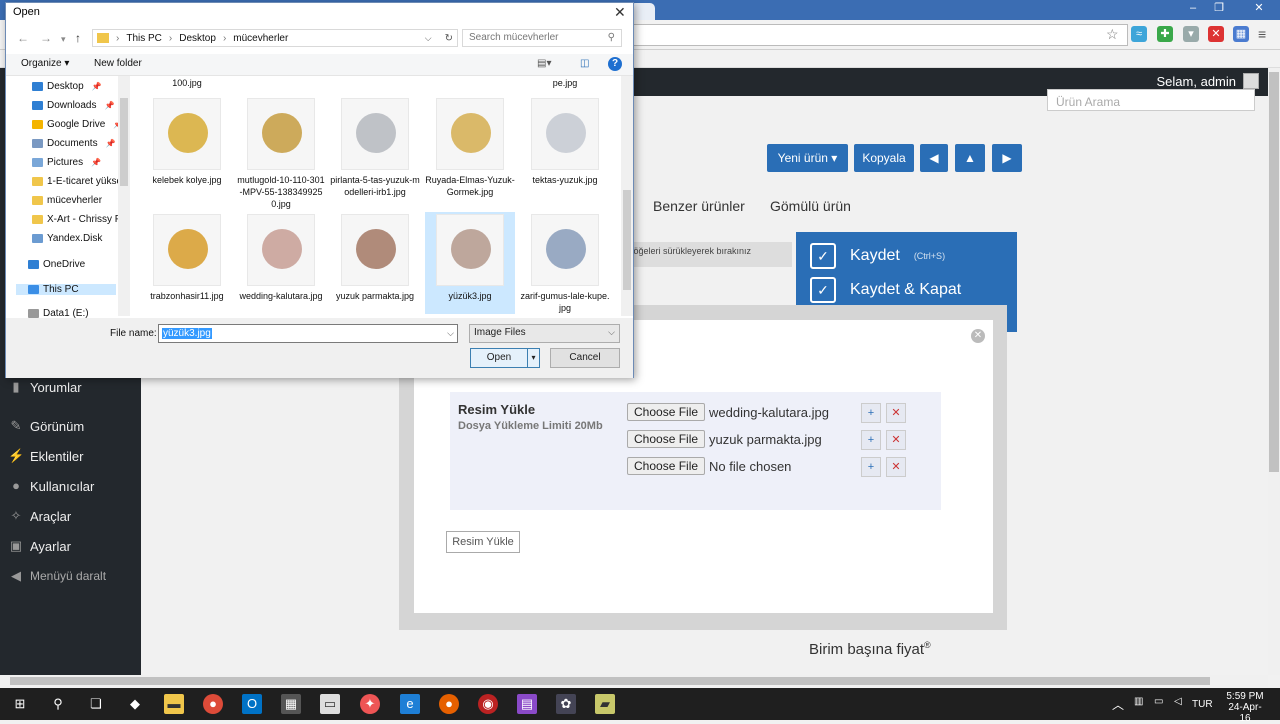 The image size is (1280, 724). What do you see at coordinates (375, 263) in the screenshot?
I see `file-tile: yuzuk parmakta.jpg` at bounding box center [375, 263].